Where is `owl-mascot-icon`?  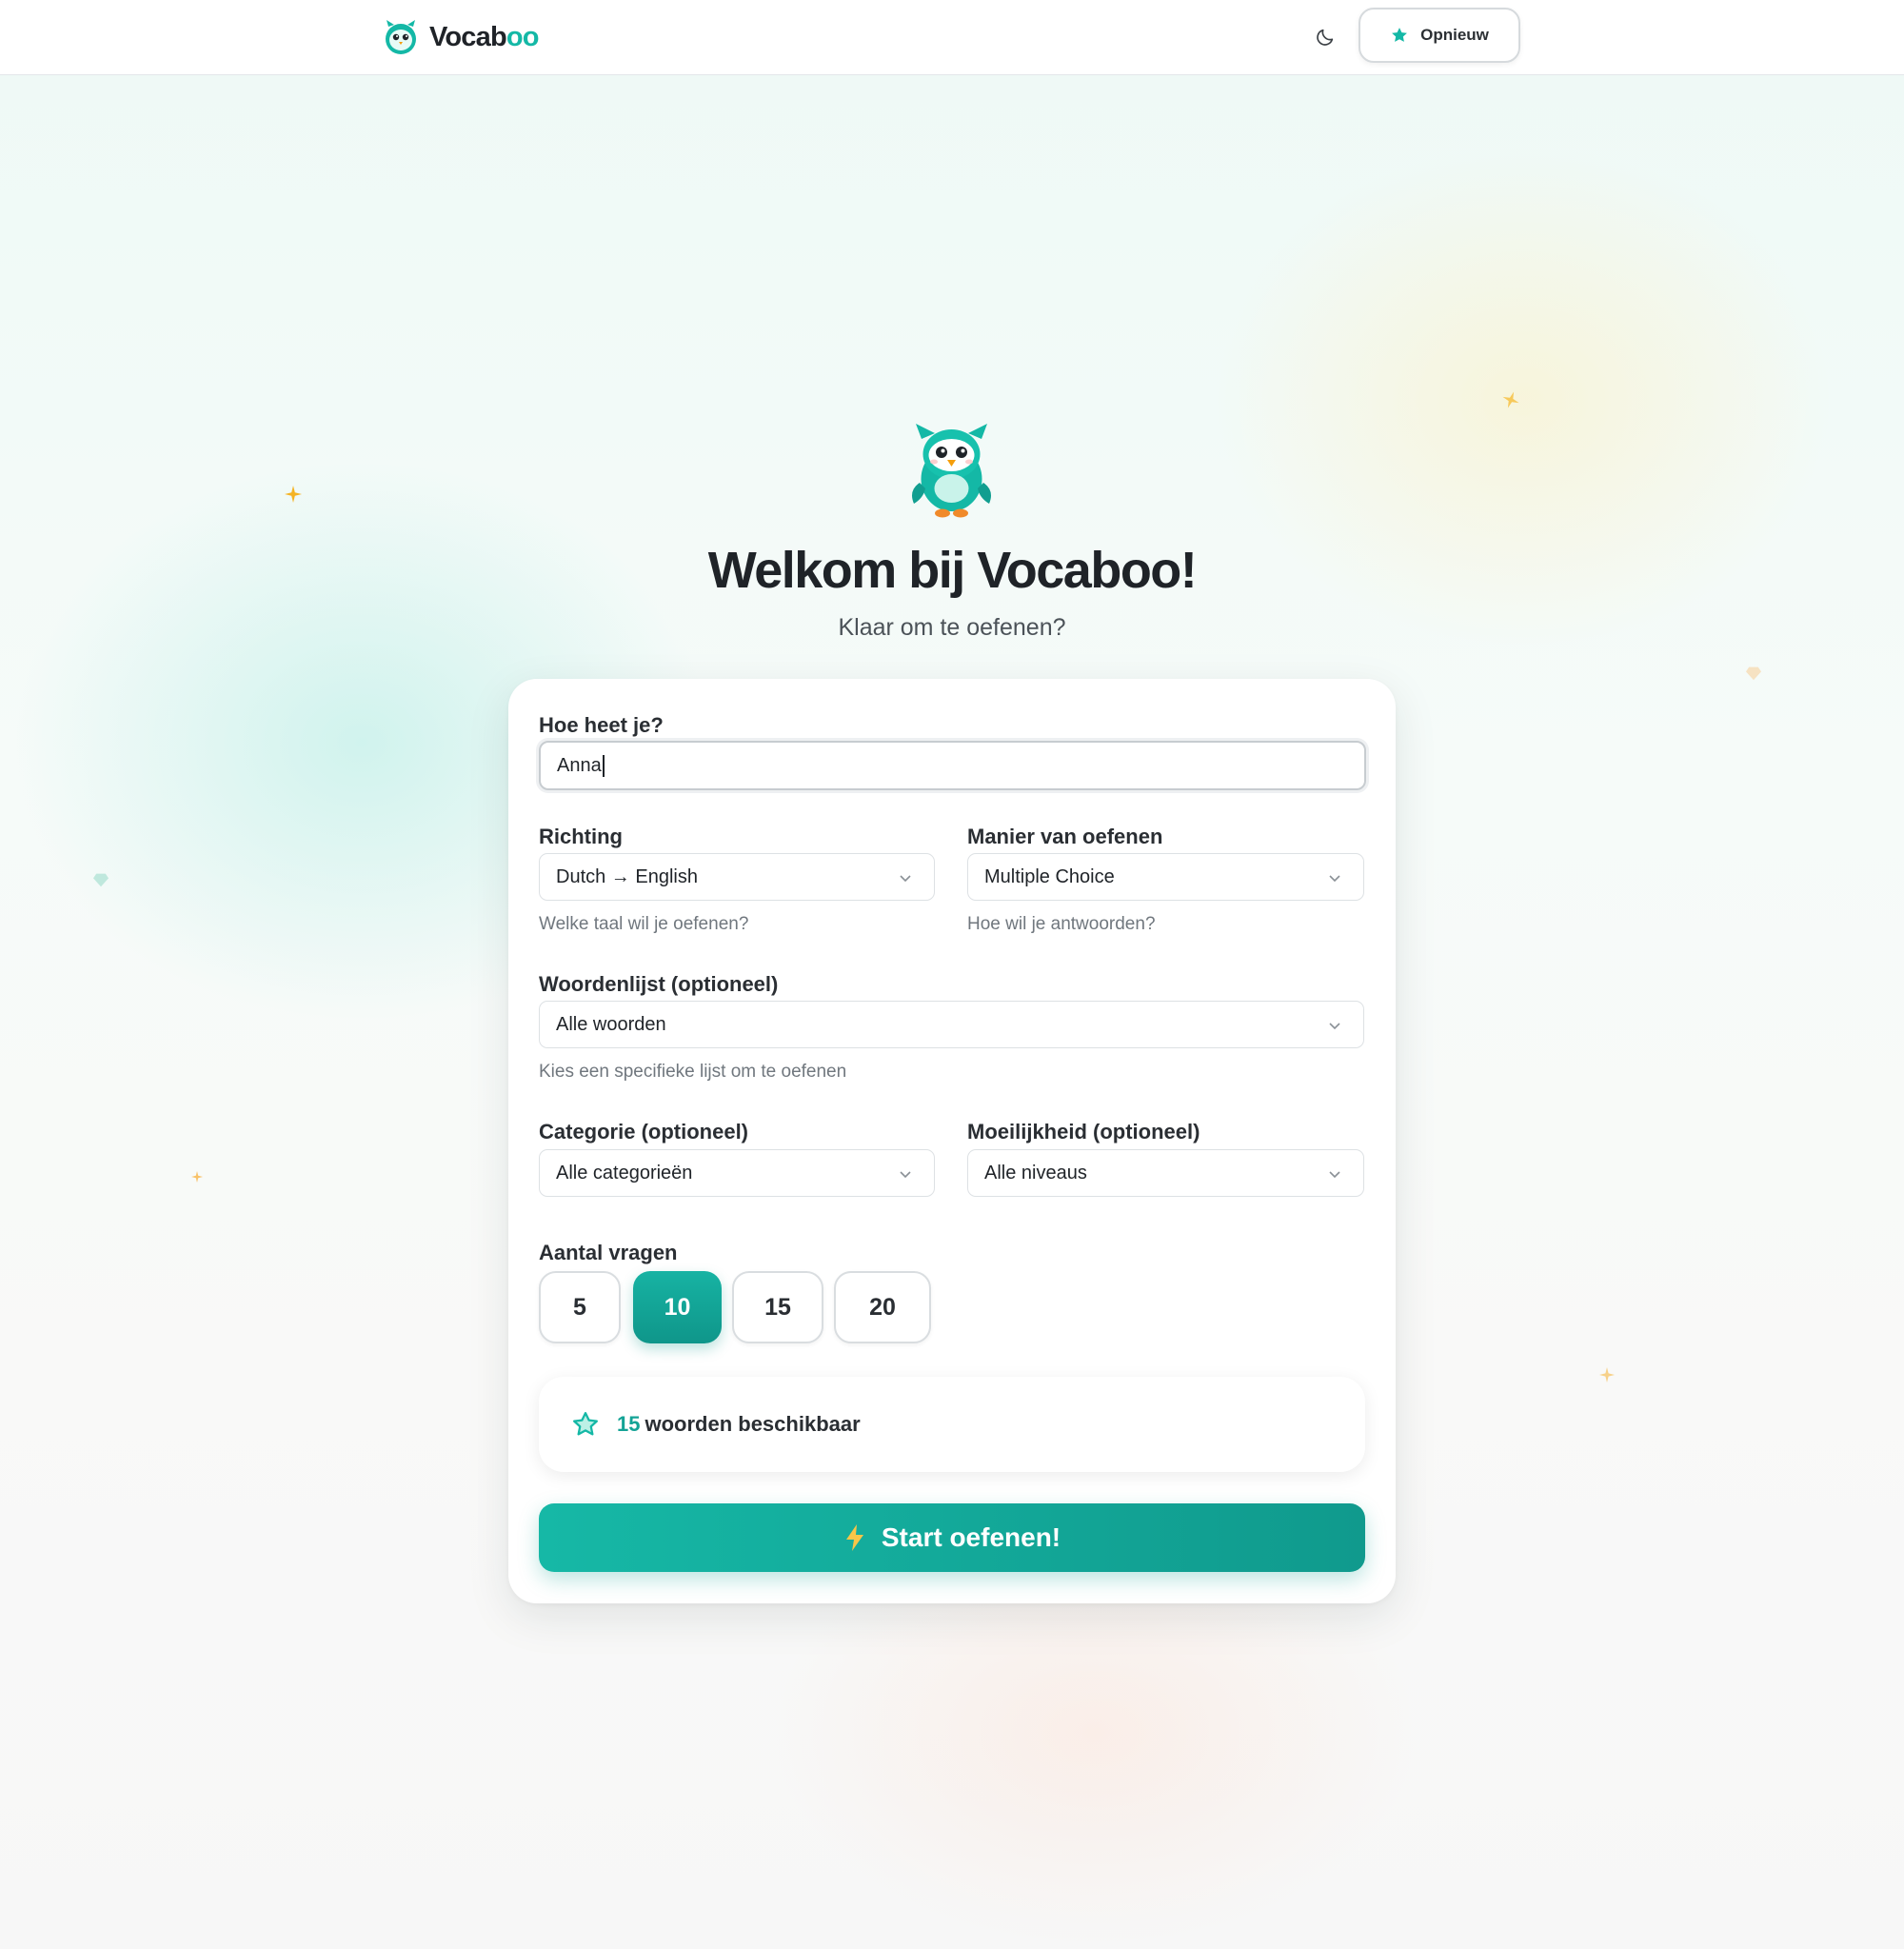
owl-mascot-icon is located at coordinates (951, 471).